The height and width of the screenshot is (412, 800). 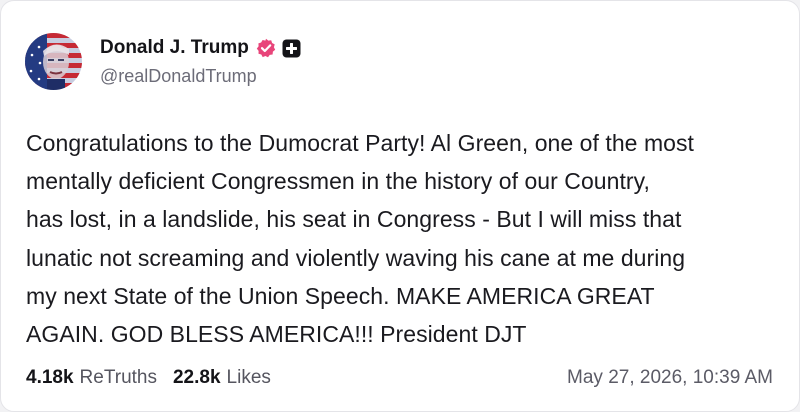 I want to click on avatar, so click(x=53, y=61).